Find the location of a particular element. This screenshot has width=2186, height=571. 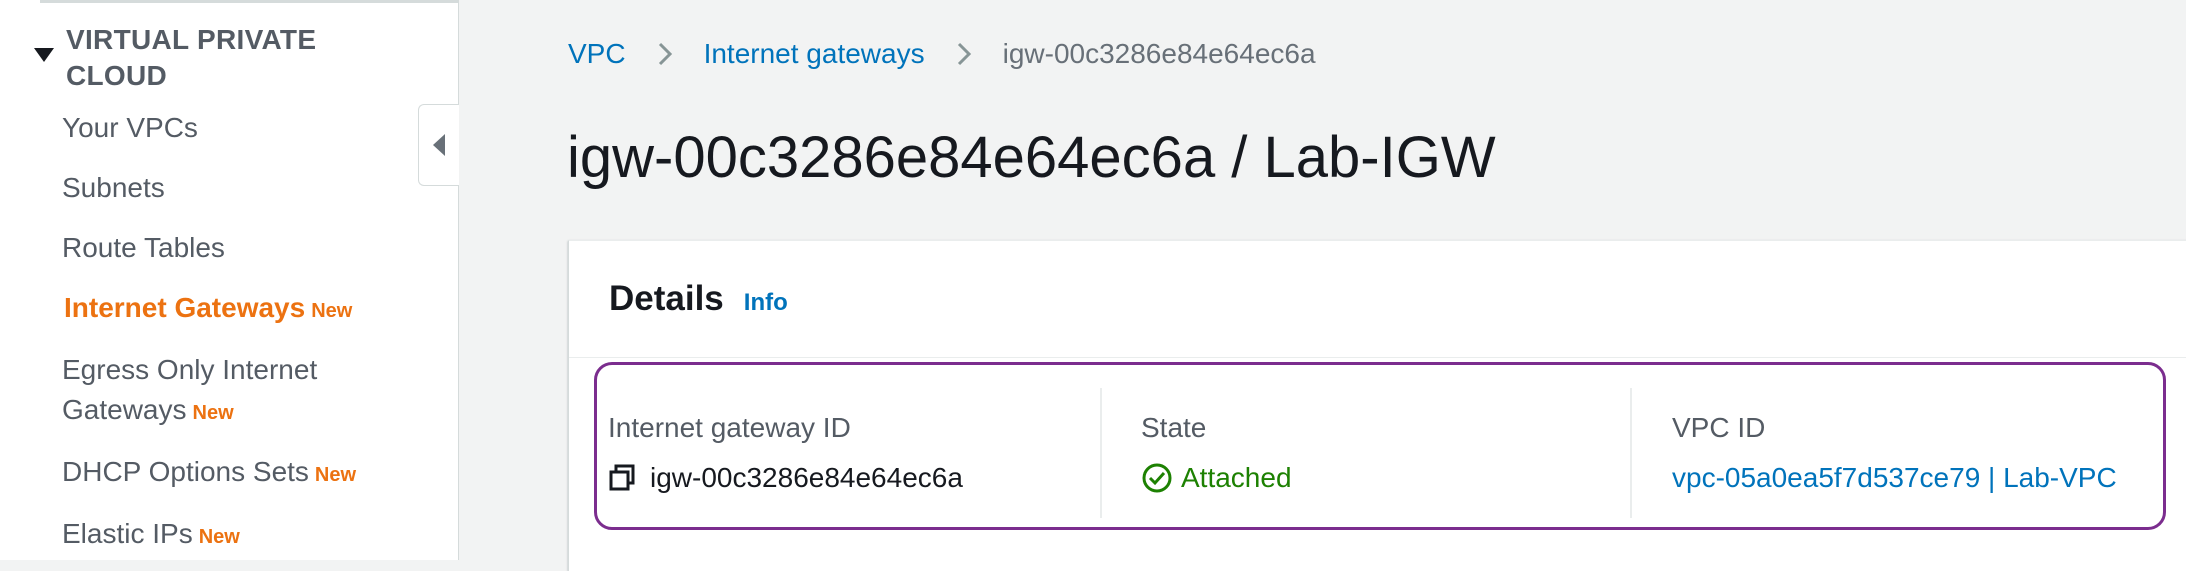

sidebar-item-label: Egress Only Internet is located at coordinates (190, 369).